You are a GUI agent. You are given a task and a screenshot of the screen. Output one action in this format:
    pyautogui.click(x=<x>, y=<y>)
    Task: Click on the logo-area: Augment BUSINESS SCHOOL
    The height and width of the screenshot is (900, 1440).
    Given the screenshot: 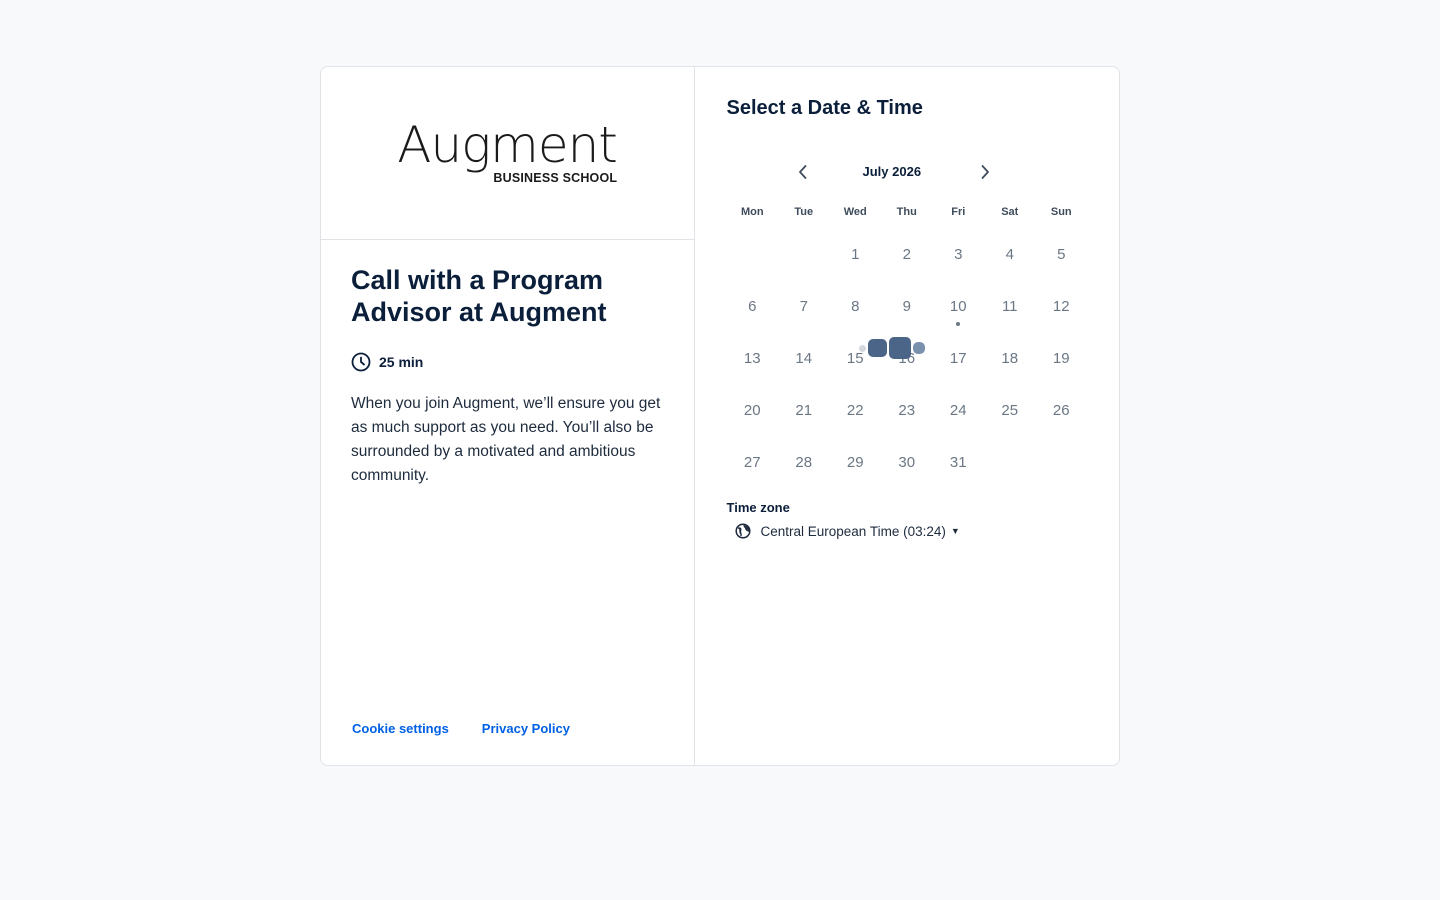 What is the action you would take?
    pyautogui.click(x=507, y=153)
    